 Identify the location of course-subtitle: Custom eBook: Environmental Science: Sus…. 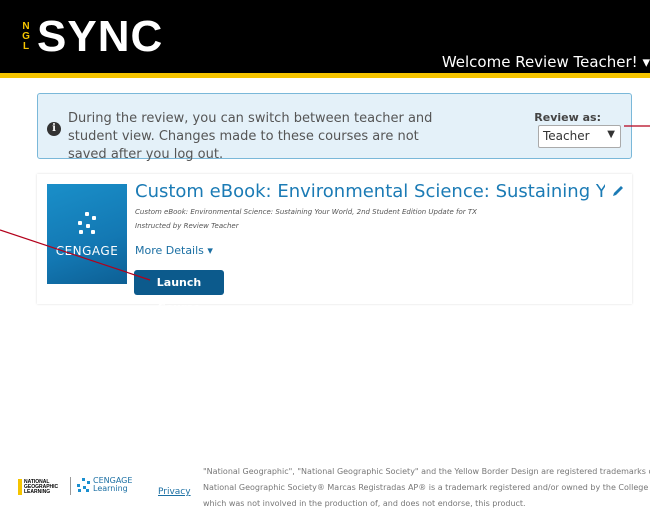
(306, 212).